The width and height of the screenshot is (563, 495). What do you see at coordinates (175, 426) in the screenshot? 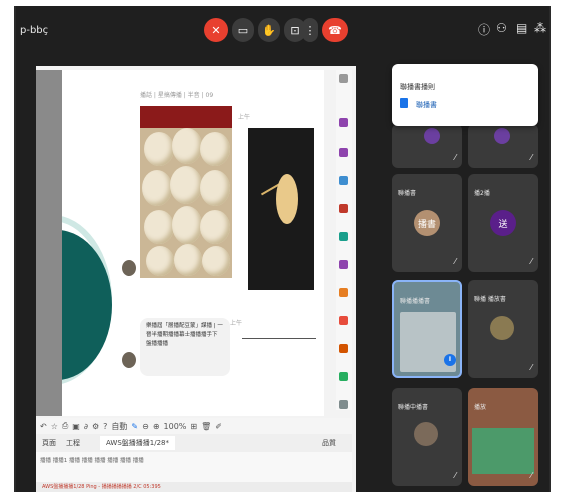
I see `zoom-level: 100%` at bounding box center [175, 426].